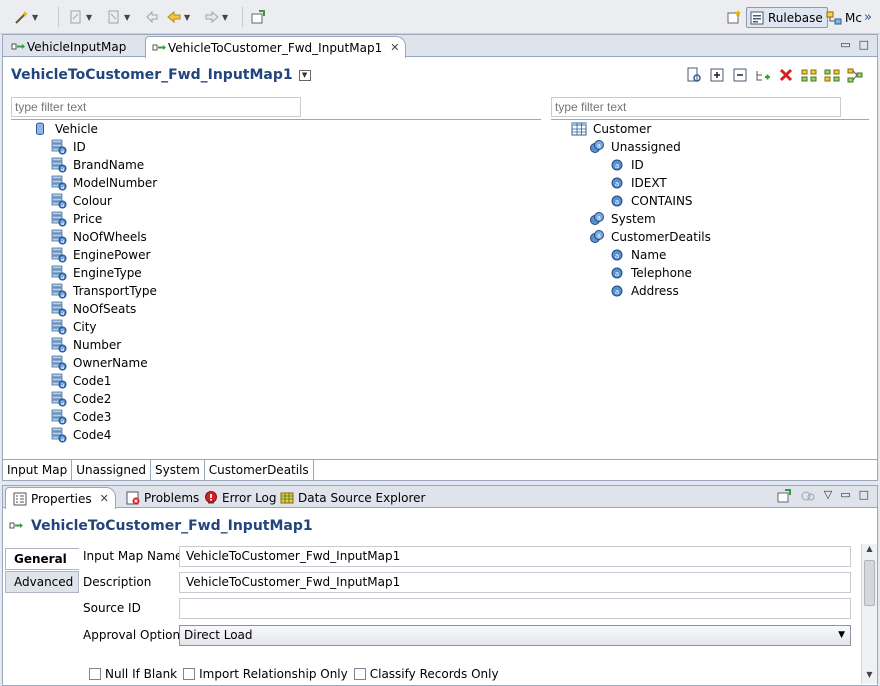 This screenshot has height=686, width=880. What do you see at coordinates (65, 129) in the screenshot?
I see `tree-root-vehicle: Vehicle` at bounding box center [65, 129].